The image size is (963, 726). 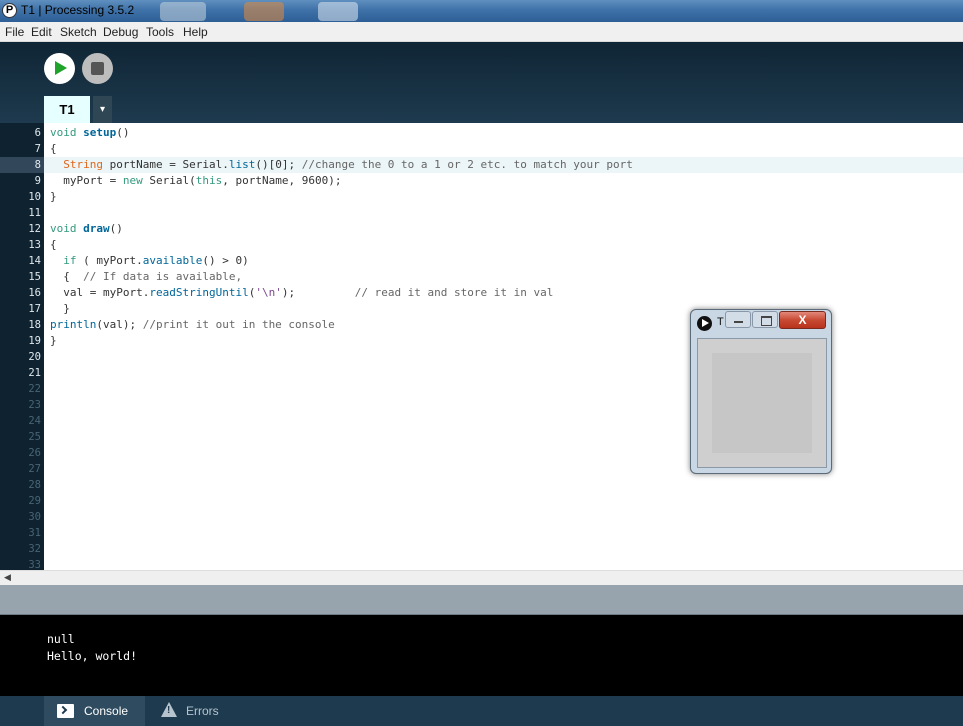 What do you see at coordinates (78, 32) in the screenshot?
I see `menu-sketch: Sketch` at bounding box center [78, 32].